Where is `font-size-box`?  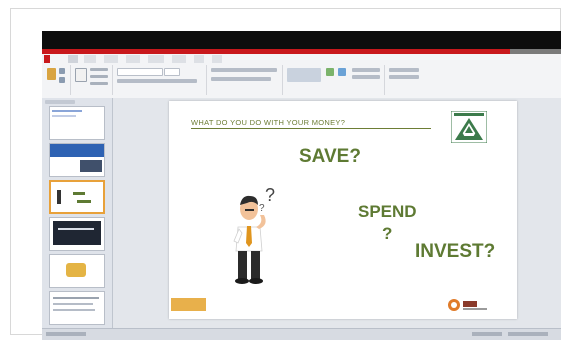
font-size-box is located at coordinates (172, 72).